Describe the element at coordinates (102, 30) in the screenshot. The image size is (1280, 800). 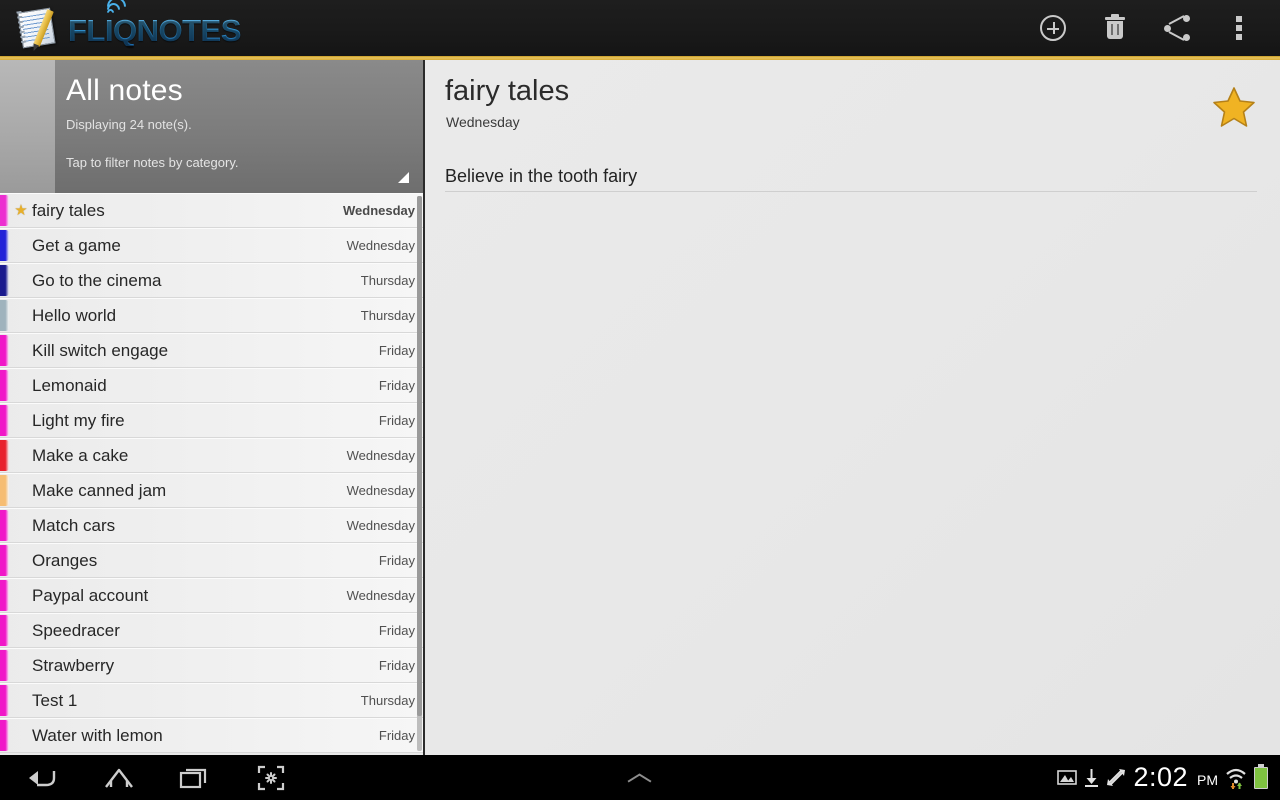
I see `logo-brand-text: FLIQ` at that location.